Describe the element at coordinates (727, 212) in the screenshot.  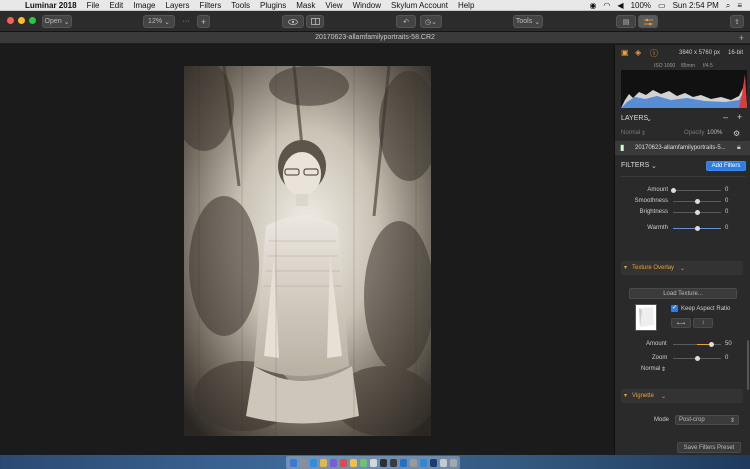
I see `slider-value: 0` at that location.